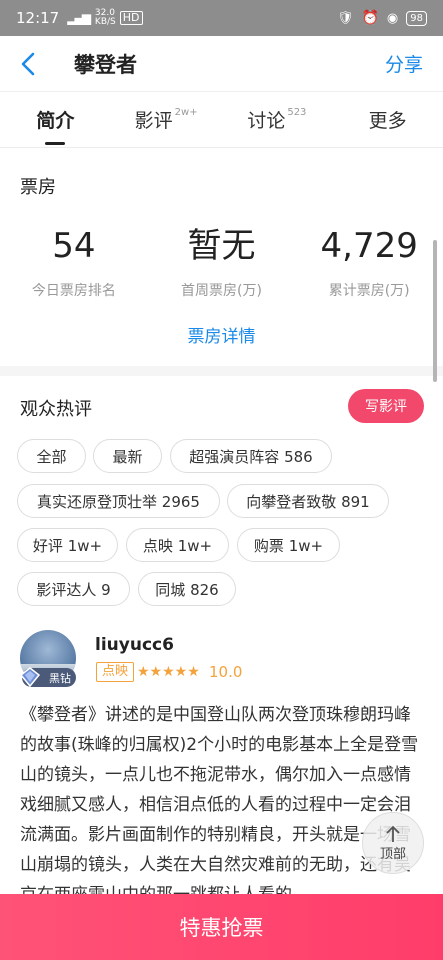 This screenshot has width=443, height=960. Describe the element at coordinates (221, 18) in the screenshot. I see `status-bar: 12:17 ▂▄▆ 32.0 KB/S HD 🛡 ⏰ ◉ 98` at that location.